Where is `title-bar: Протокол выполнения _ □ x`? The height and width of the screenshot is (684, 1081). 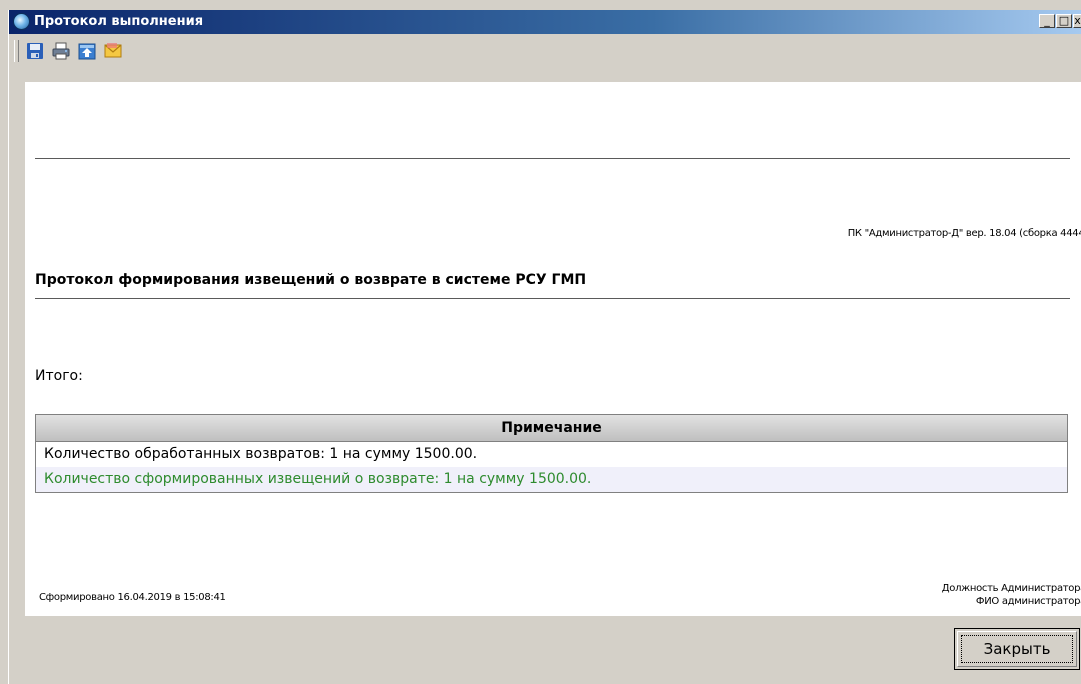
title-bar: Протокол выполнения _ □ x is located at coordinates (545, 22).